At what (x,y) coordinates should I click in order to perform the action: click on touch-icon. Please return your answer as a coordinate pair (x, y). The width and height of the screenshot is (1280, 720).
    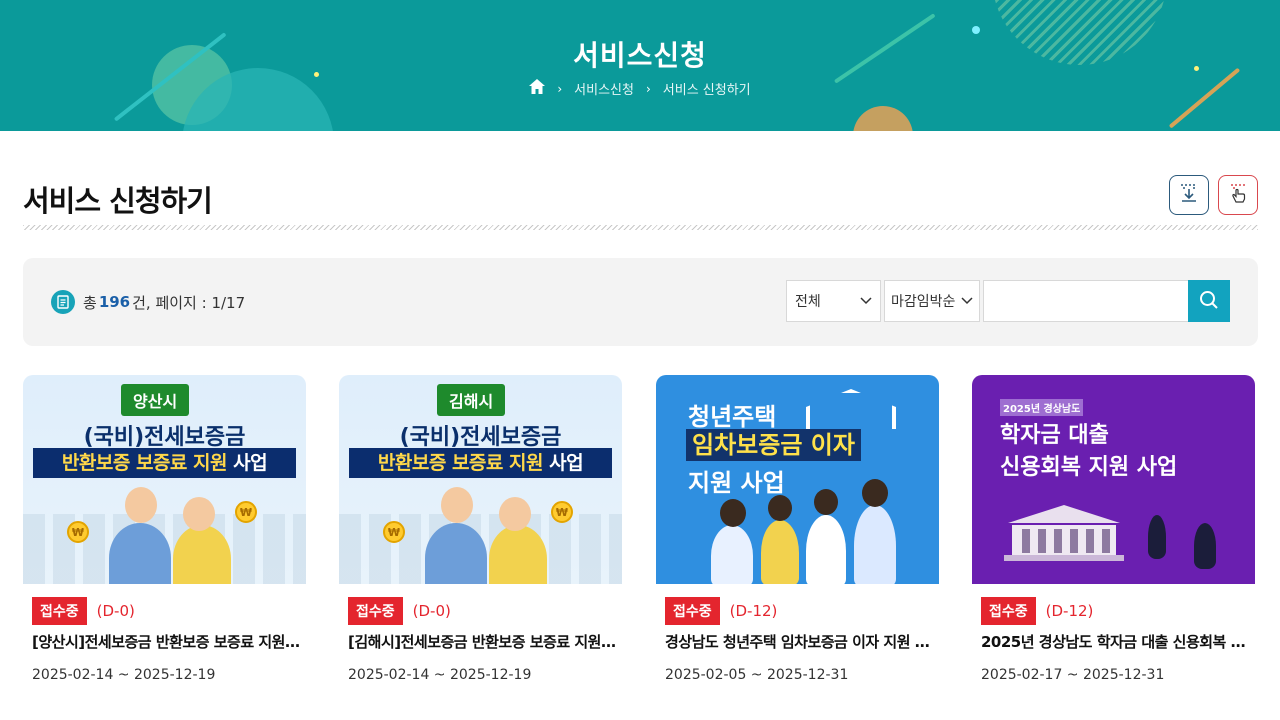
    Looking at the image, I should click on (1238, 195).